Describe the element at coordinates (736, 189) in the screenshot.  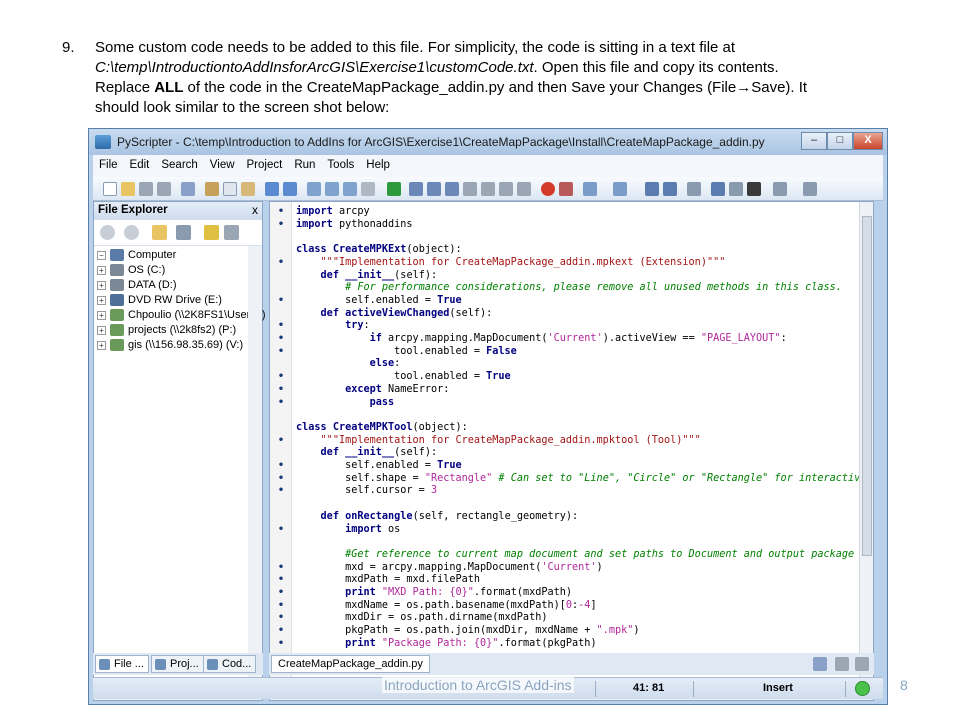
I see `wrap-icon` at that location.